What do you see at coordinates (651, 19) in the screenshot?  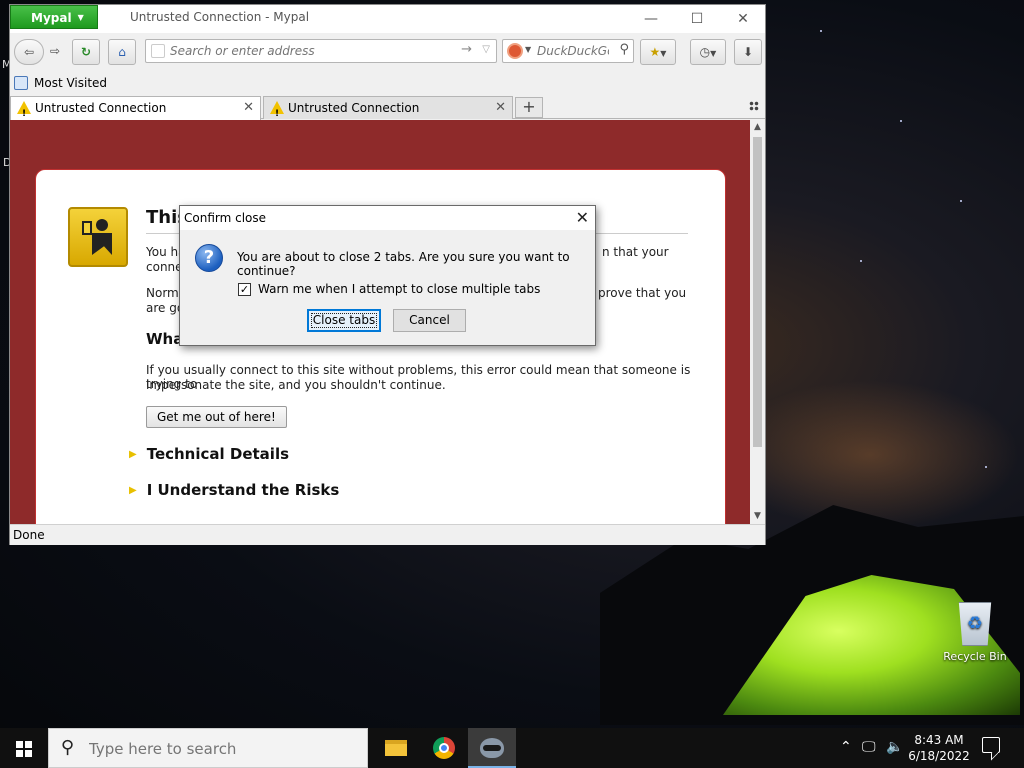 I see `minimize-button: —` at bounding box center [651, 19].